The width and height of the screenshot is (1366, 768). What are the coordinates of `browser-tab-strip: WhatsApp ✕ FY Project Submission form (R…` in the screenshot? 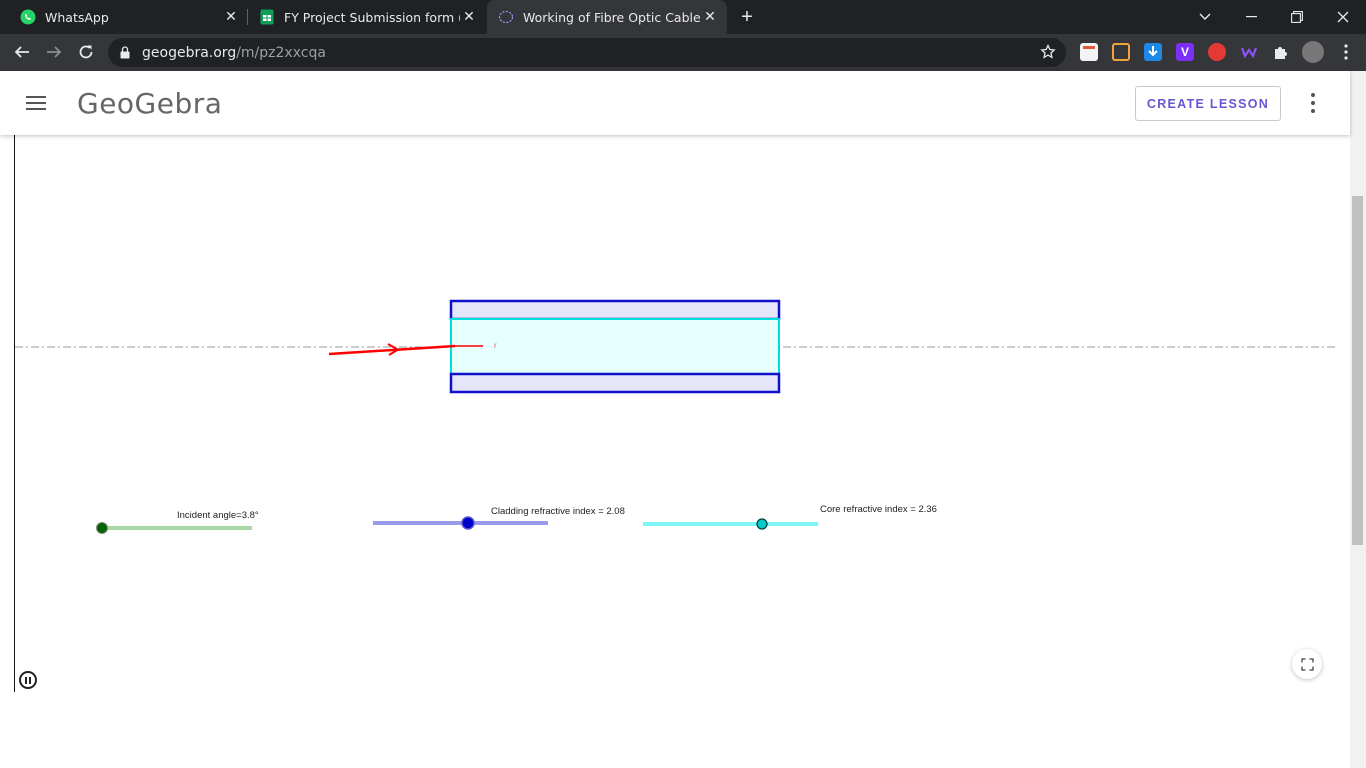 It's located at (683, 17).